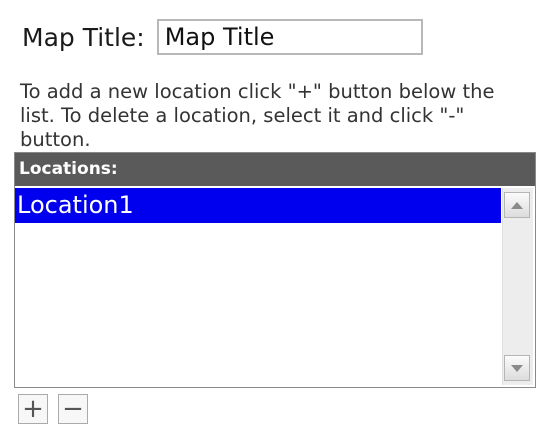  I want to click on map-title-input, so click(289, 37).